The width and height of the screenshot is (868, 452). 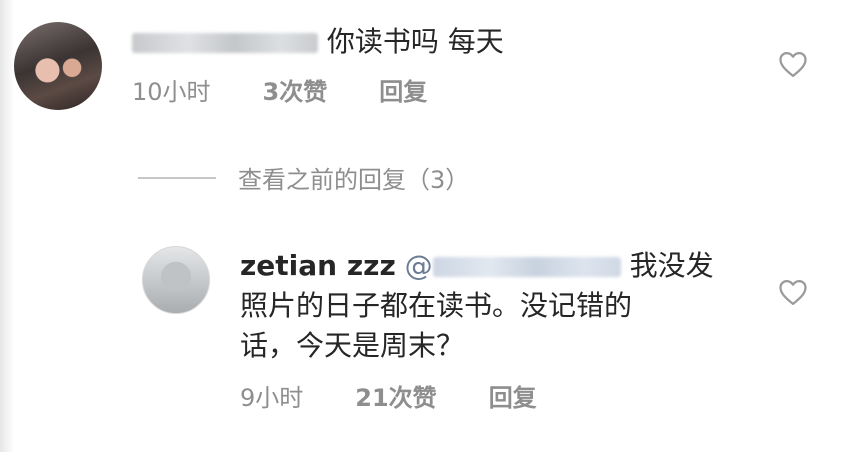 I want to click on view-previous-replies-label: 查看之前的回复（3）, so click(x=353, y=177).